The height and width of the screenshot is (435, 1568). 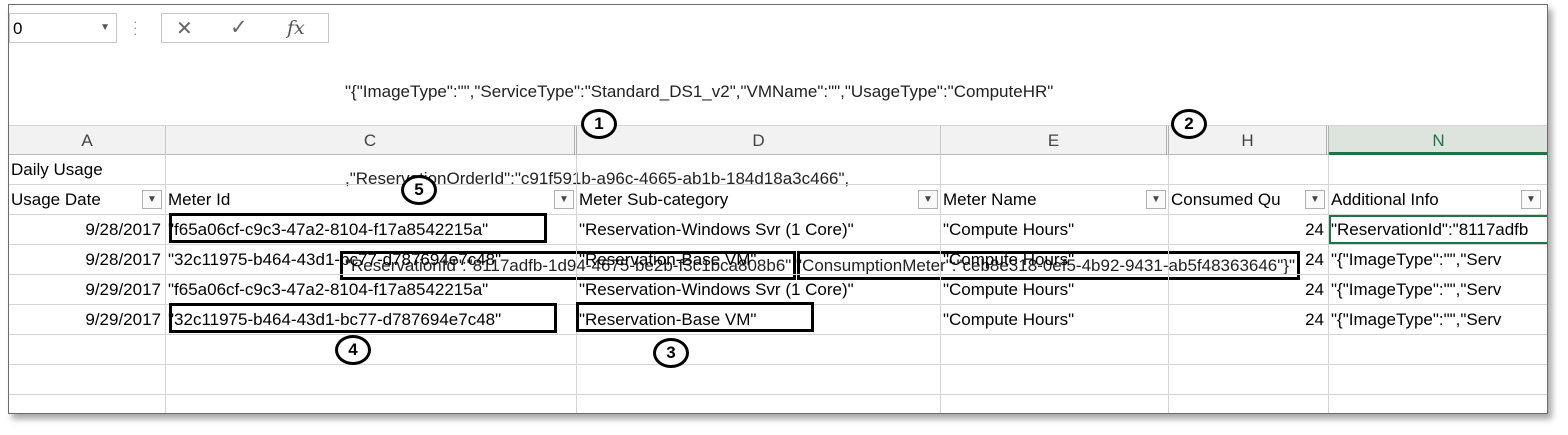 What do you see at coordinates (1438, 229) in the screenshot?
I see `additional-info-cell-selected: "ReservationId":"8117adfb` at bounding box center [1438, 229].